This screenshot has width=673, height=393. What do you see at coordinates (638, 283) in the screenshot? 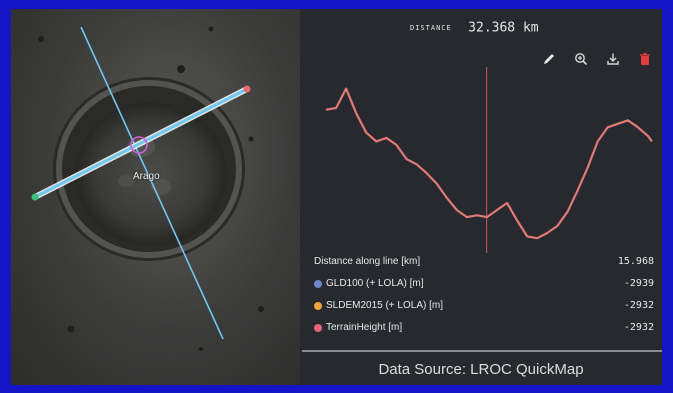
I see `legend-value: -2939` at bounding box center [638, 283].